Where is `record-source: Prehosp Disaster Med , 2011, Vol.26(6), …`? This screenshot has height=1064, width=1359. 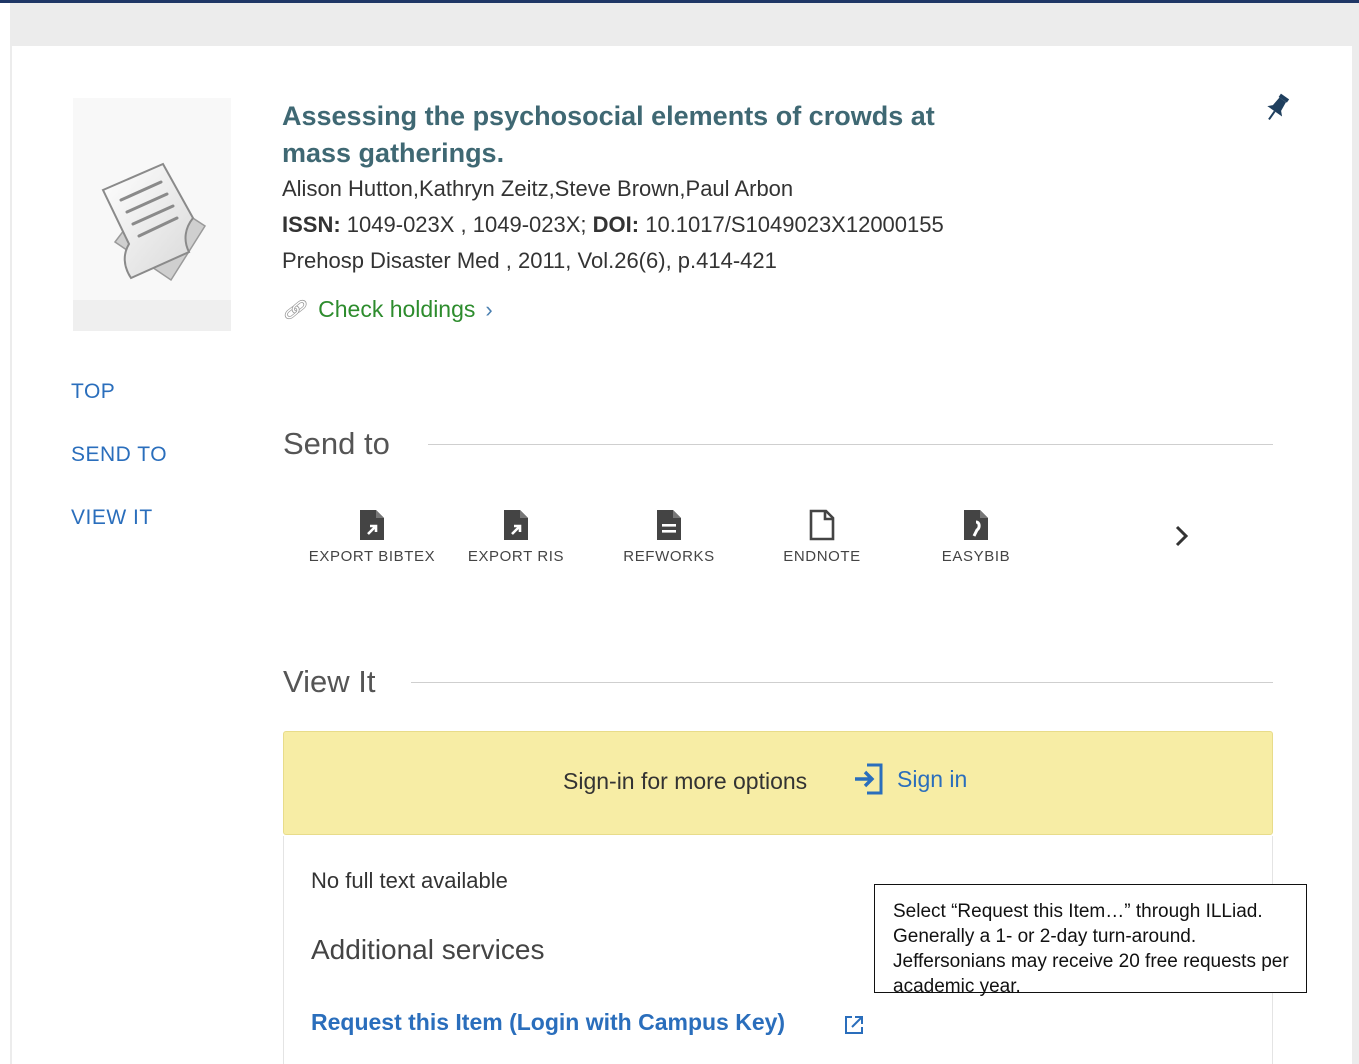
record-source: Prehosp Disaster Med , 2011, Vol.26(6), … is located at coordinates (529, 260).